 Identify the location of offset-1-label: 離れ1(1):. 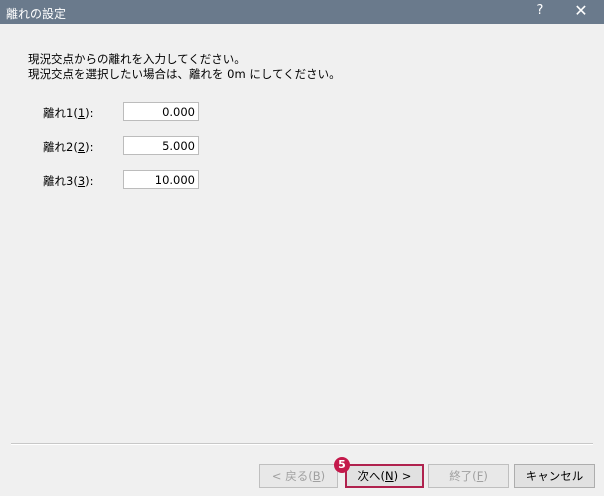
(68, 113).